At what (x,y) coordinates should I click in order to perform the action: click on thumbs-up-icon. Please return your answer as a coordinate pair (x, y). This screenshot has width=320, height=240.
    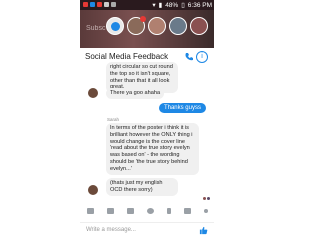
    Looking at the image, I should click on (203, 230).